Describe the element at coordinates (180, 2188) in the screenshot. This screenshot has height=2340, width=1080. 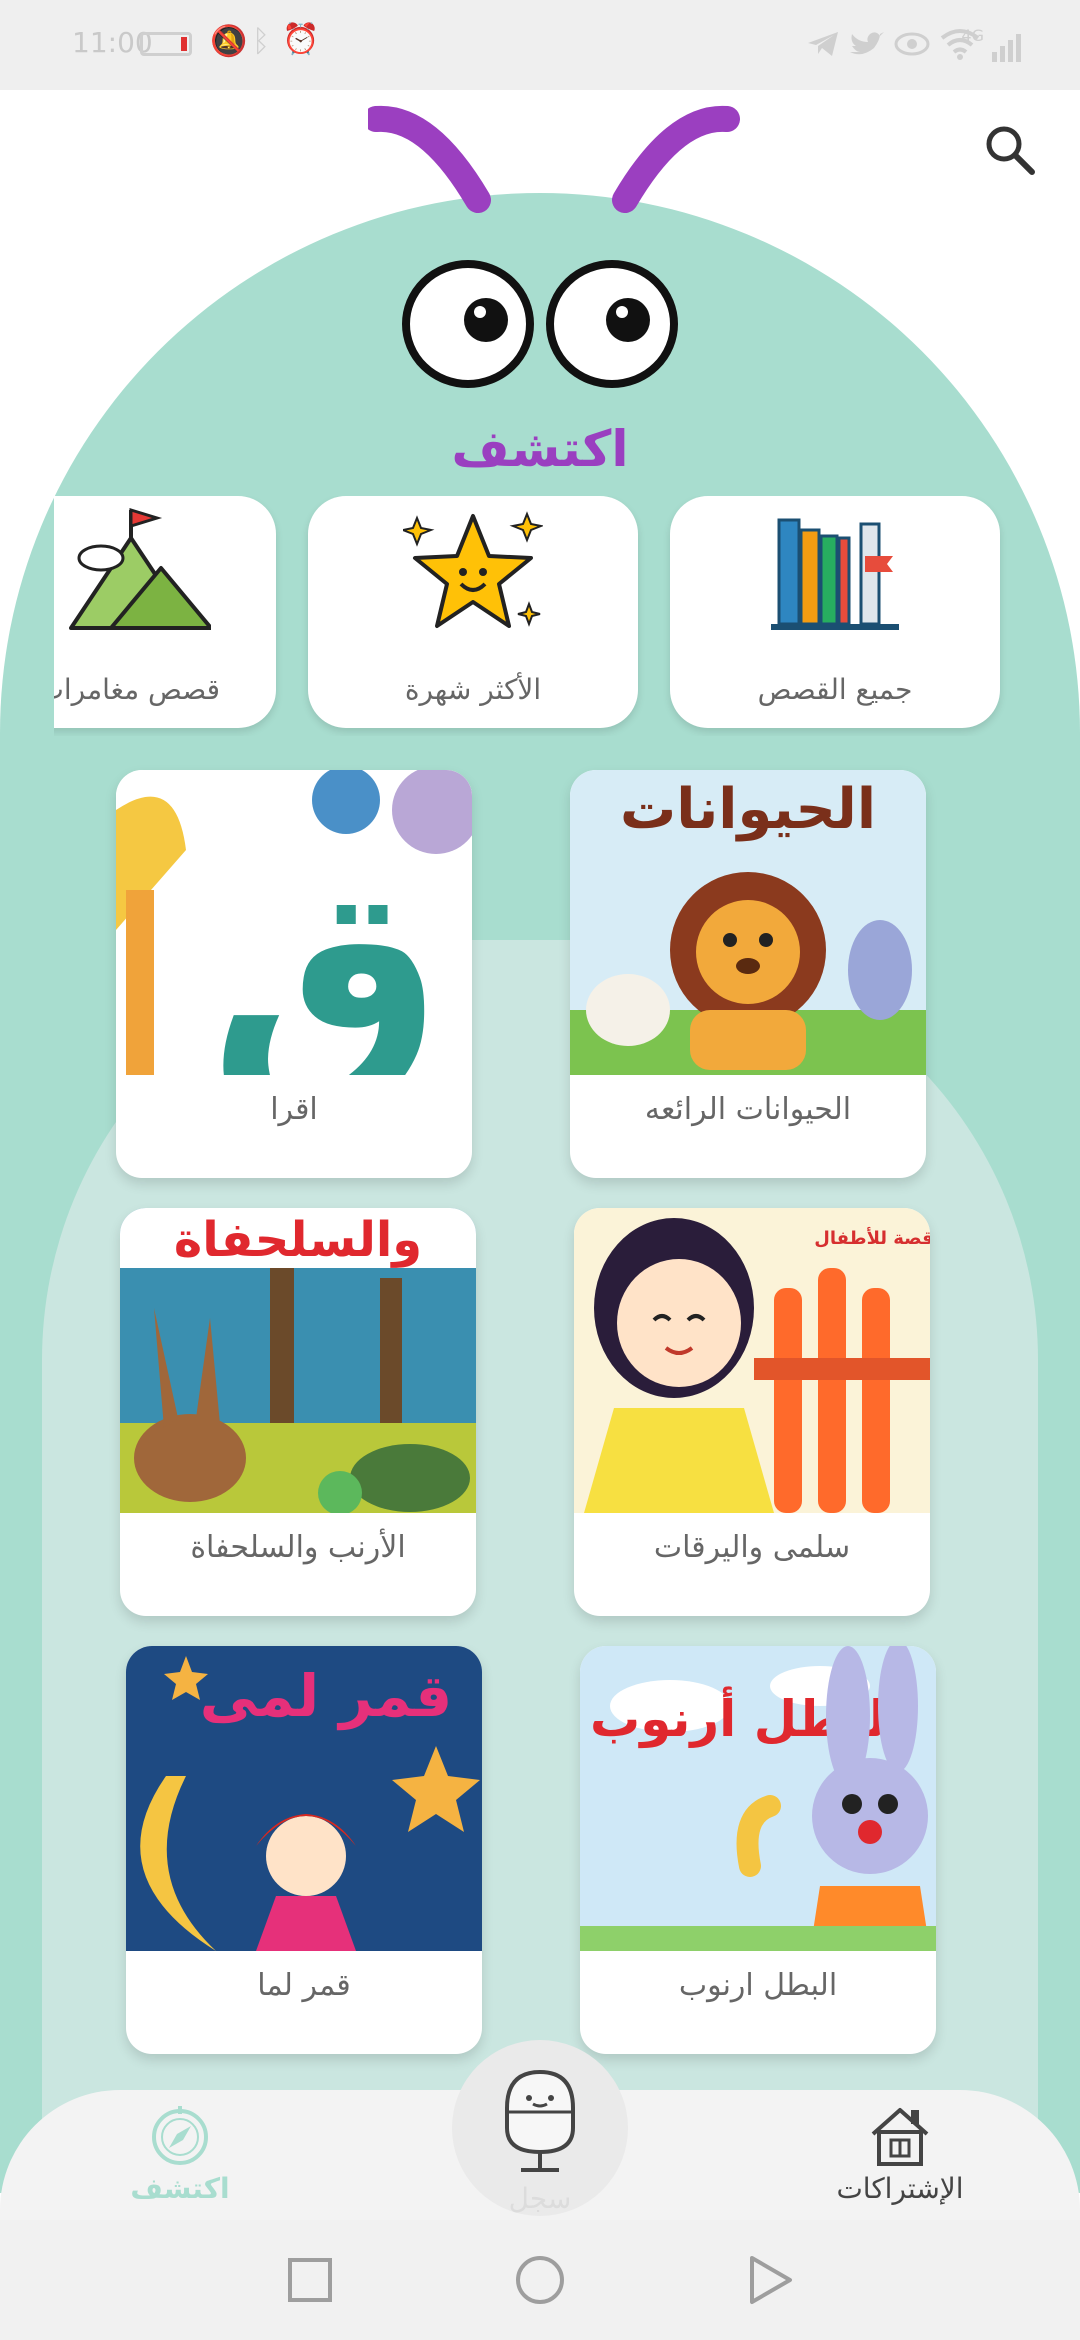
I see `nav-label: اكتشف` at that location.